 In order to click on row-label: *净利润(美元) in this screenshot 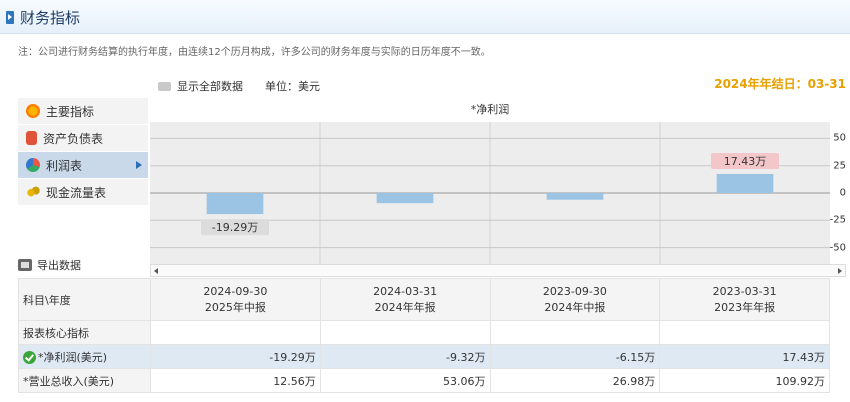, I will do `click(84, 356)`.